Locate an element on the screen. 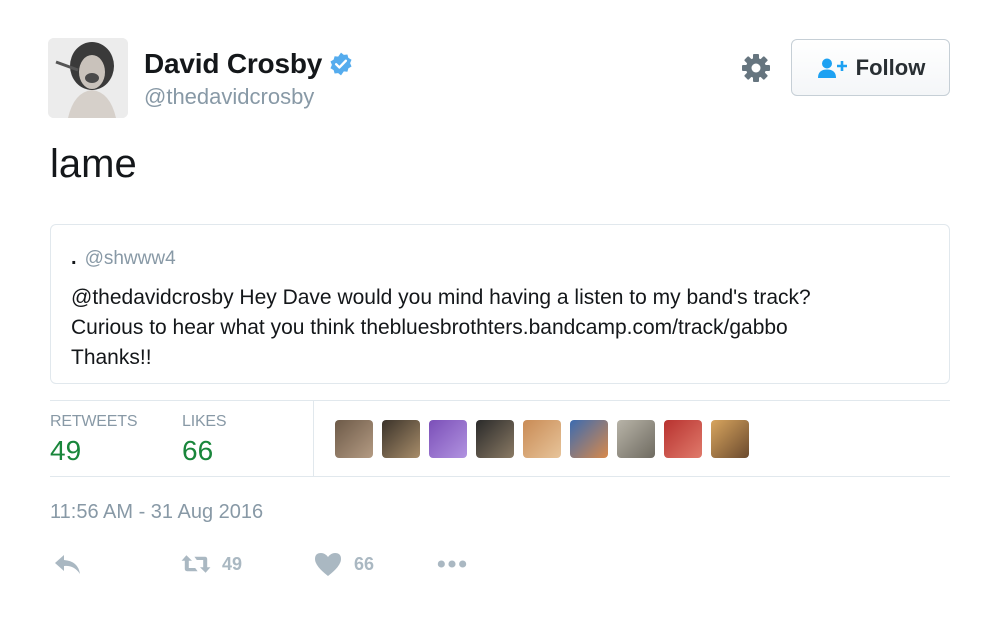  reply-button is located at coordinates (68, 564).